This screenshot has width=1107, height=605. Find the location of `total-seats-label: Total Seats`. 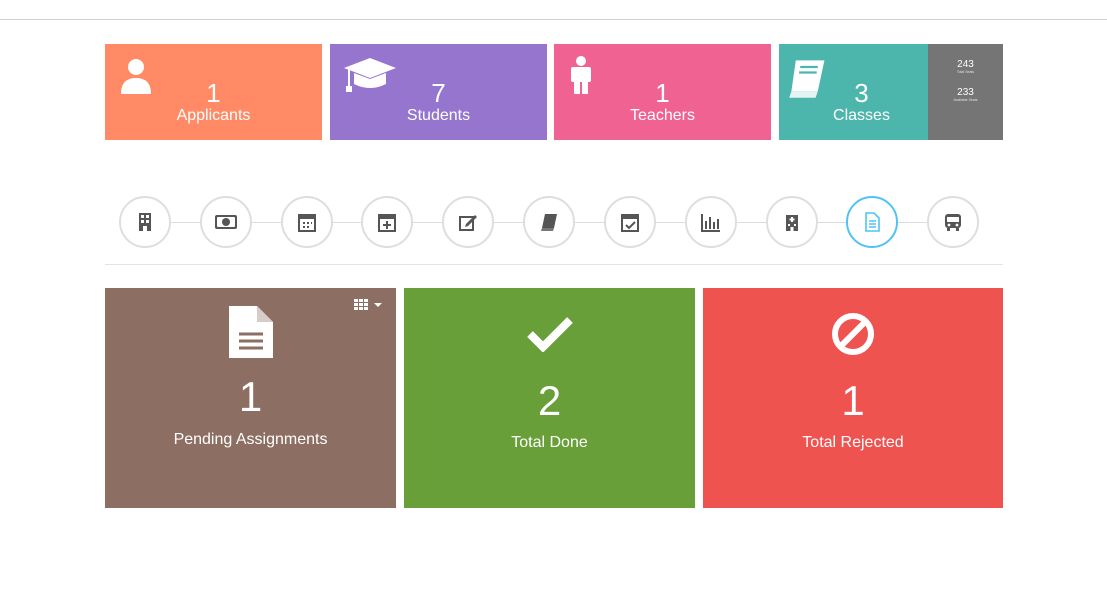

total-seats-label: Total Seats is located at coordinates (965, 72).